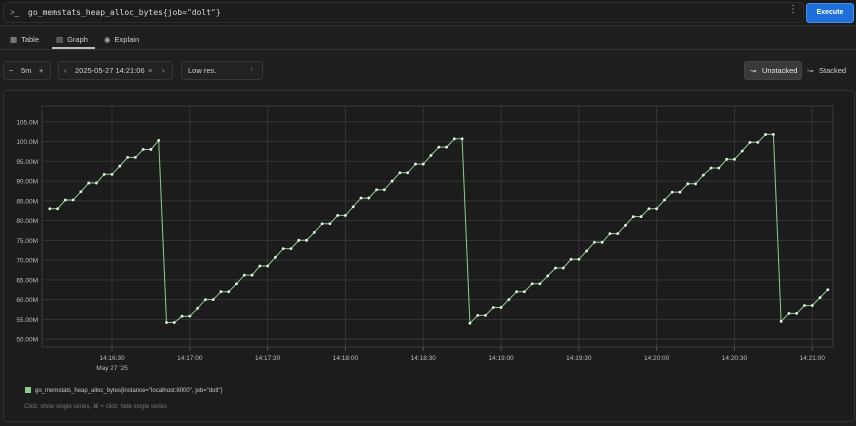  Describe the element at coordinates (202, 70) in the screenshot. I see `resolution-value: Low res.` at that location.